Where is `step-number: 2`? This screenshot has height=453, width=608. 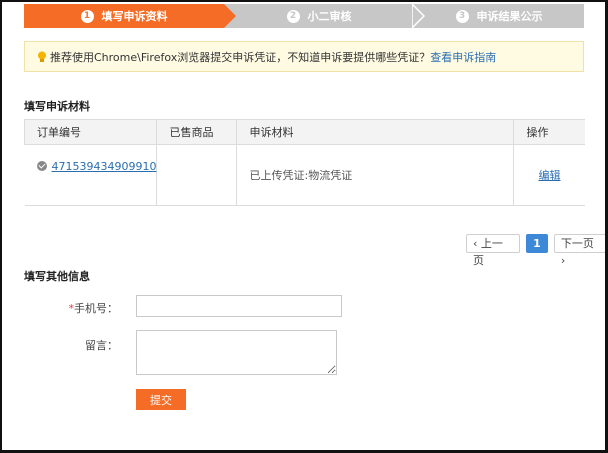
step-number: 2 is located at coordinates (293, 16).